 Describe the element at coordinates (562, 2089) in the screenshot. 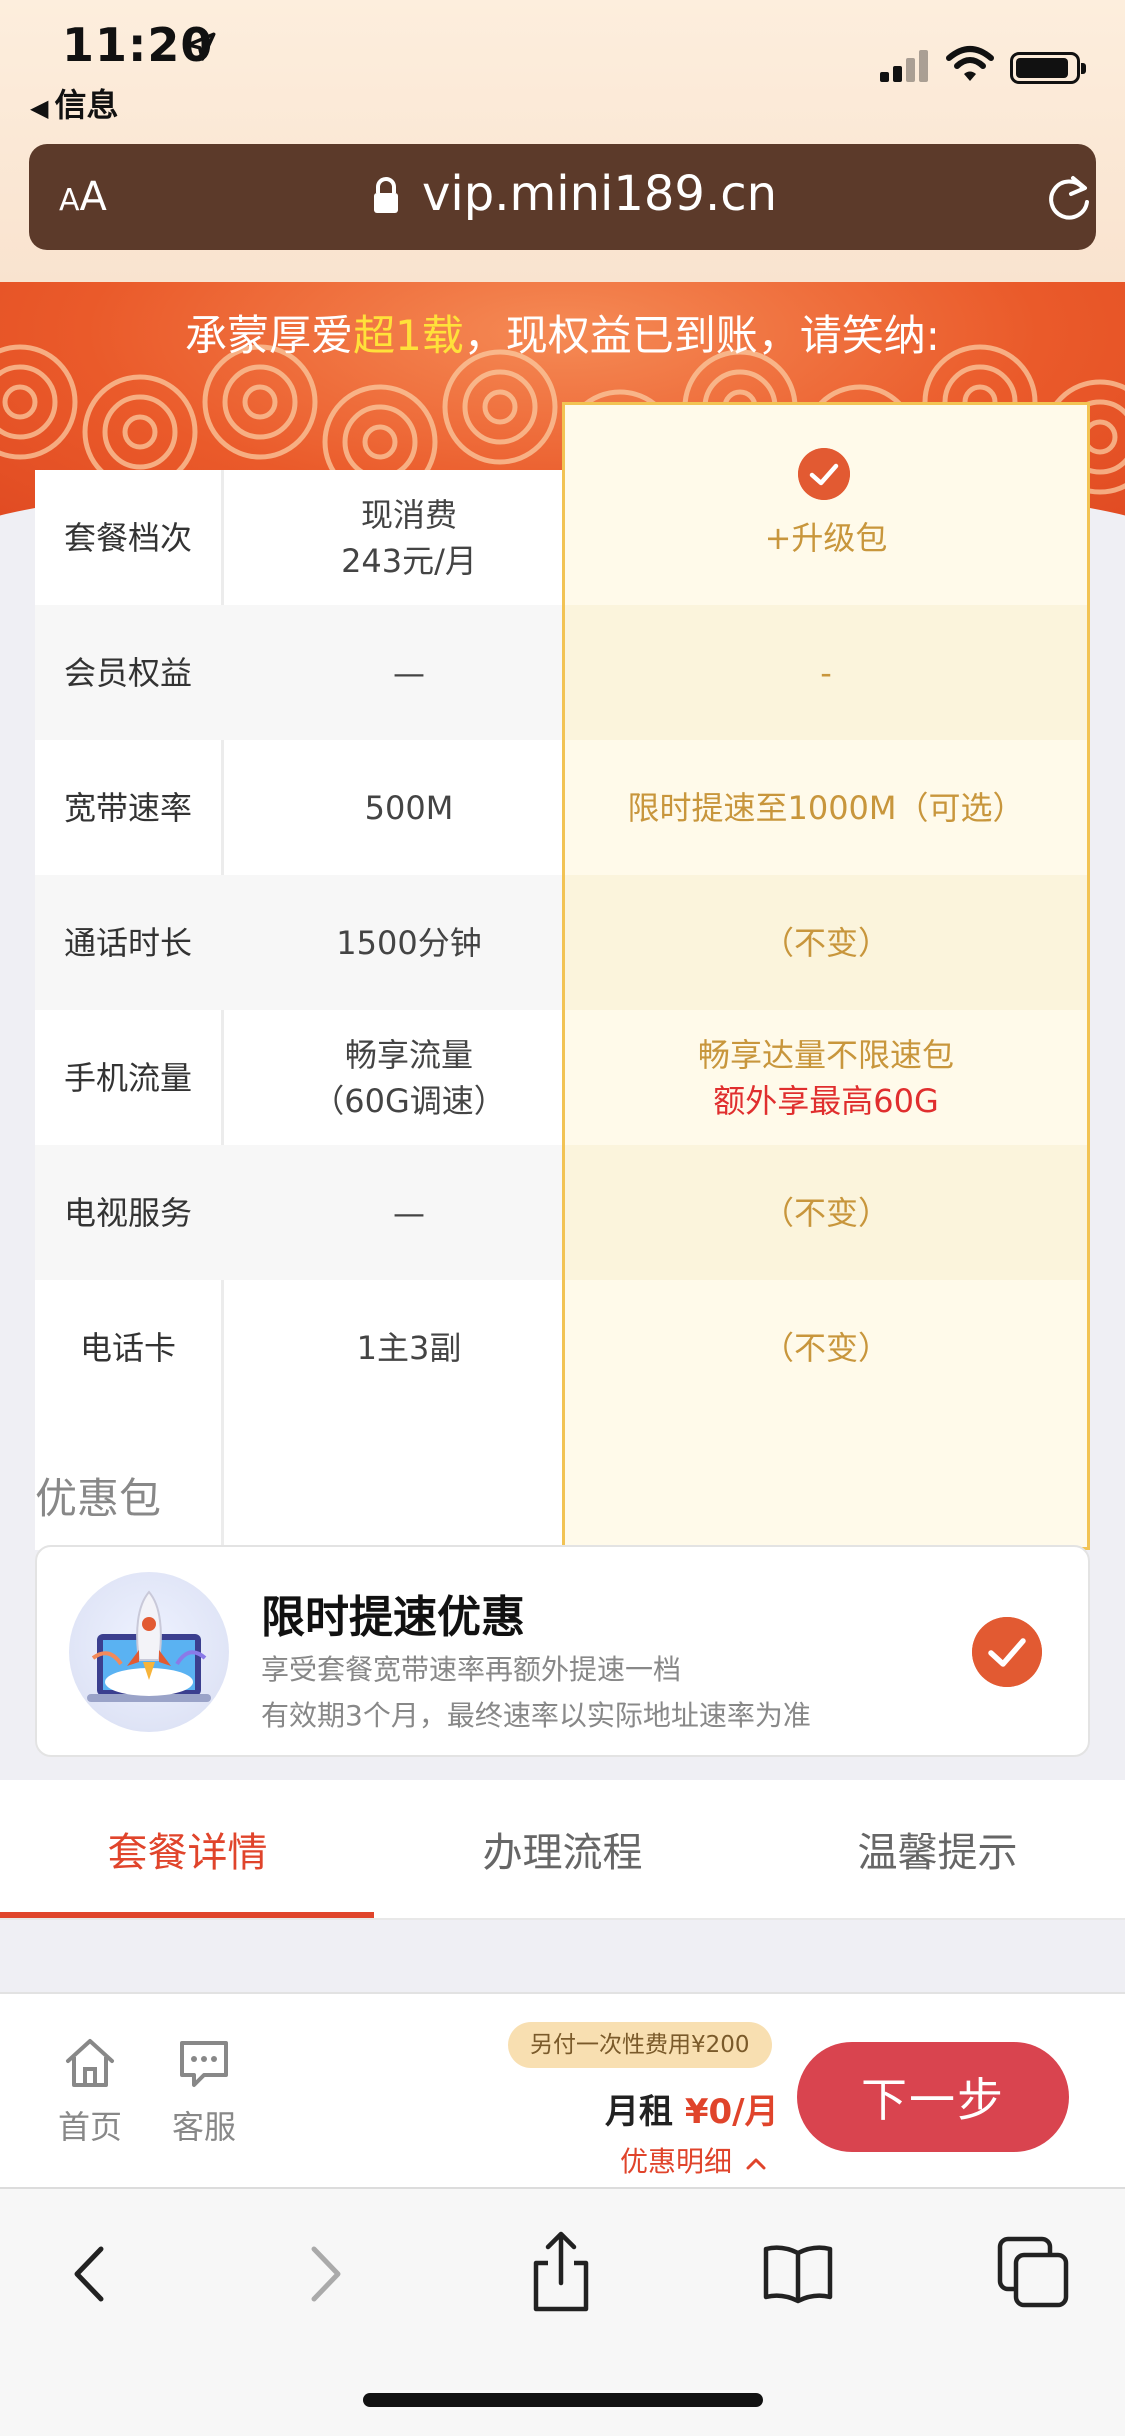

I see `bottom-action-bar: 首页 客服 另付一次性费用¥200 月租 ¥0/月 优惠明细 下一步` at that location.